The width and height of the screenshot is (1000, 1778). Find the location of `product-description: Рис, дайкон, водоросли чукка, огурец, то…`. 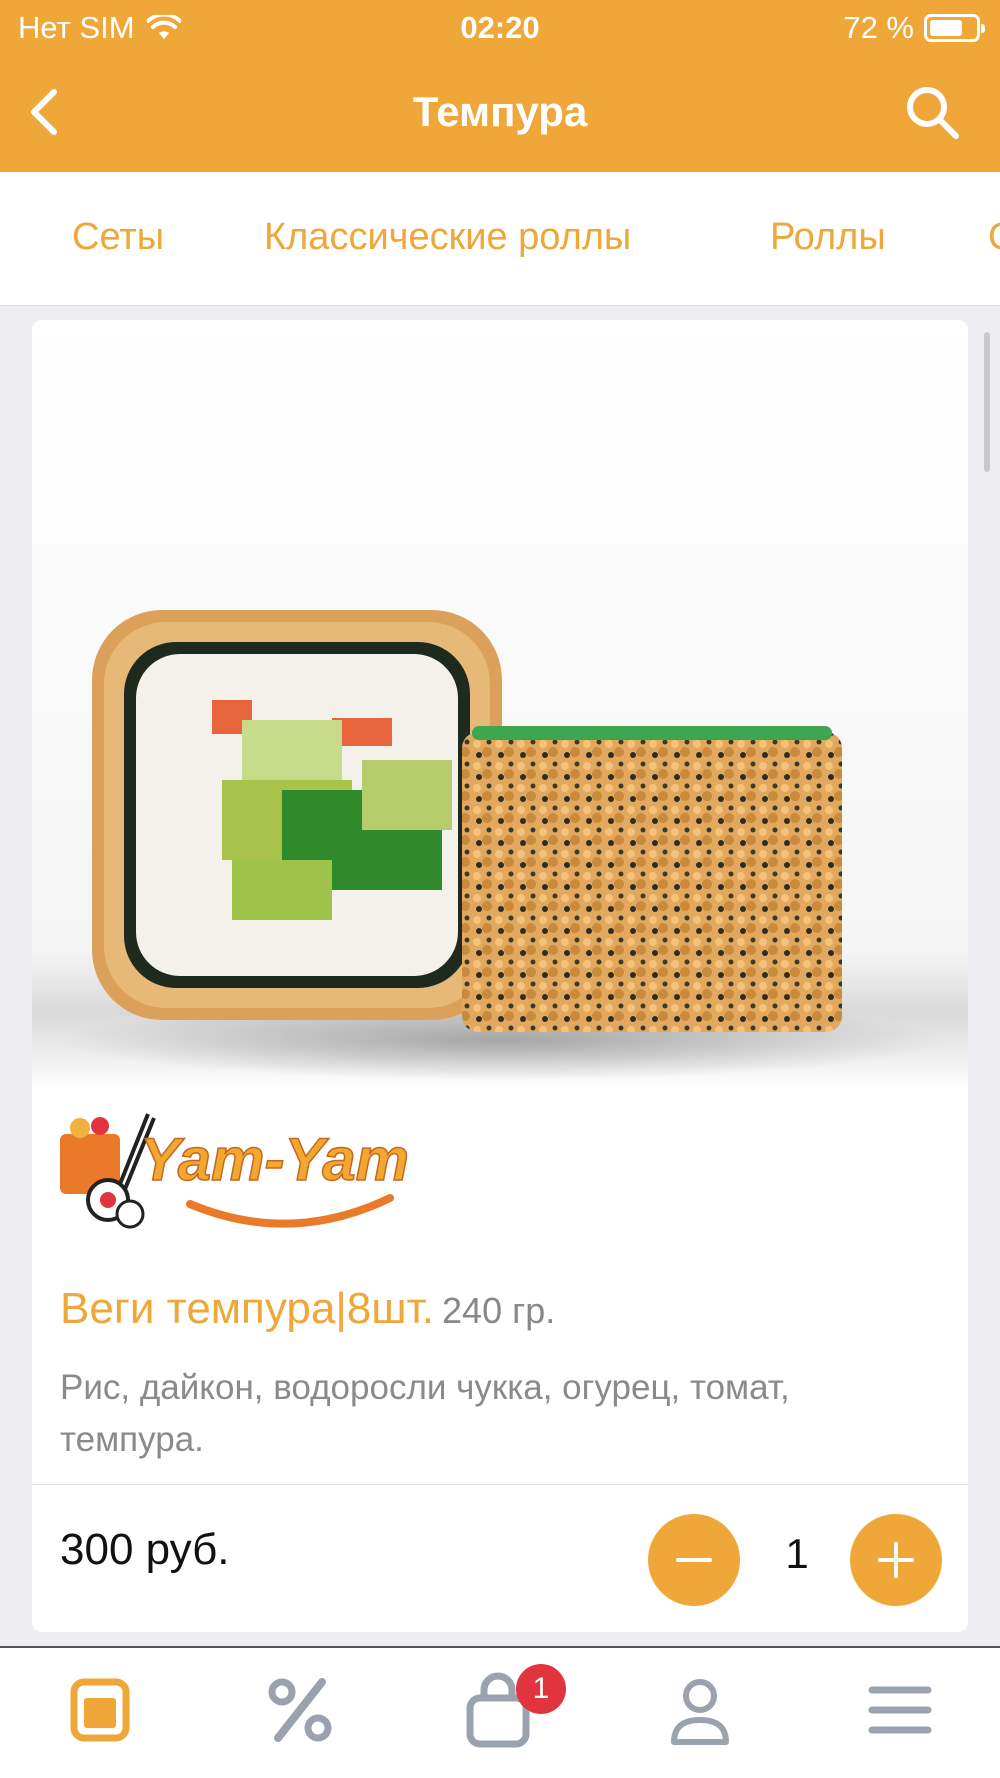

product-description: Рис, дайкон, водоросли чукка, огурец, то… is located at coordinates (425, 1413).